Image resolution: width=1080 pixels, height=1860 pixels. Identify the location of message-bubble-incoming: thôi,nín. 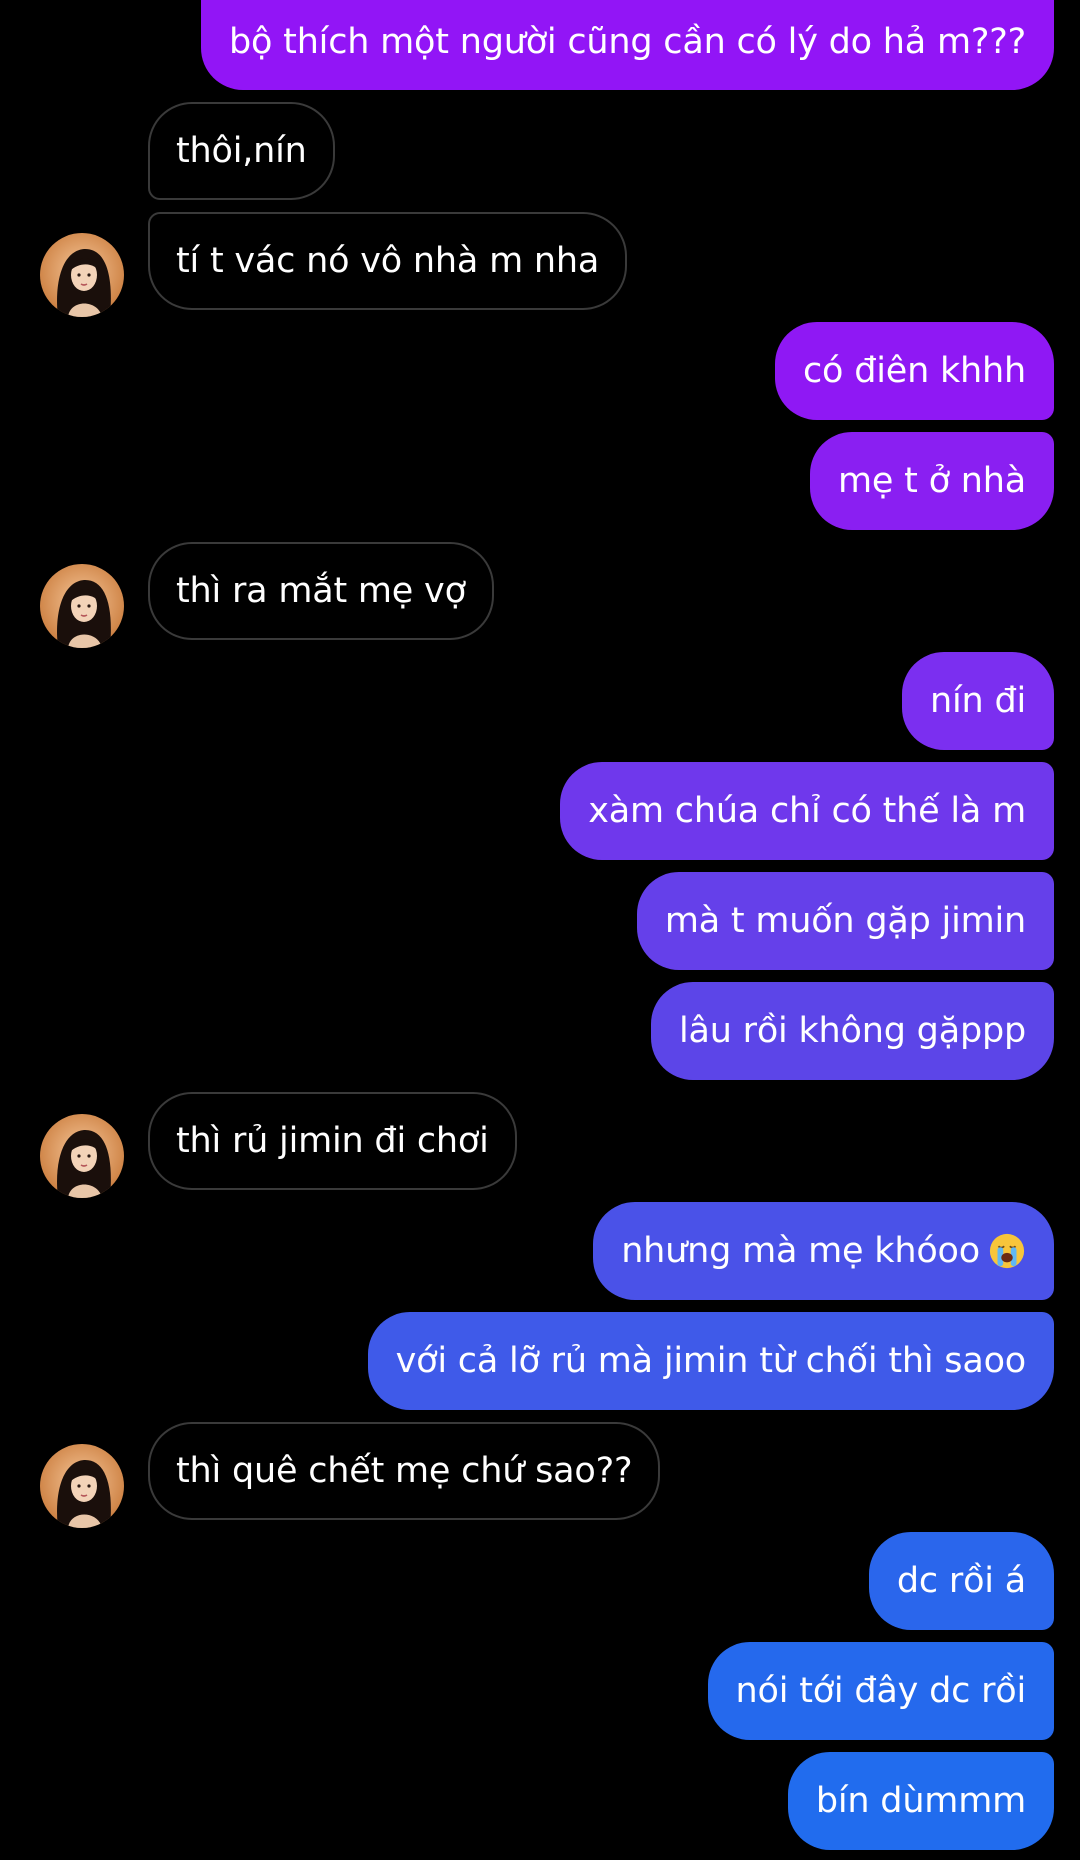
(241, 151).